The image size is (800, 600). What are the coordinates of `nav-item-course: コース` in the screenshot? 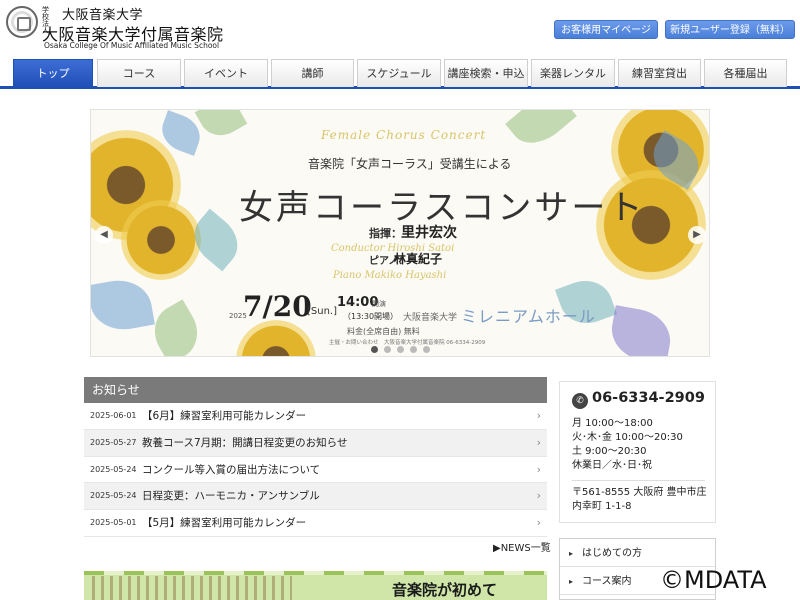 It's located at (139, 73).